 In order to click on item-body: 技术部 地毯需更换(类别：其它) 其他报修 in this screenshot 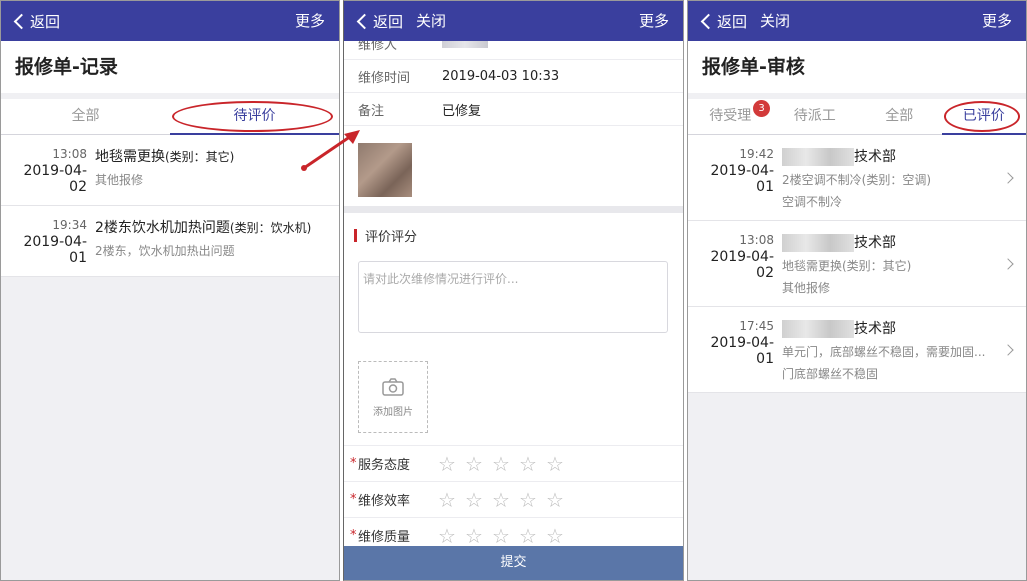, I will do `click(895, 264)`.